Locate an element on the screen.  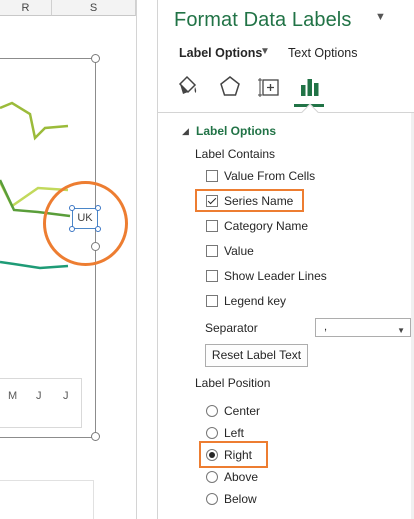
sheet-edge-scroll-area is located at coordinates (146, 259).